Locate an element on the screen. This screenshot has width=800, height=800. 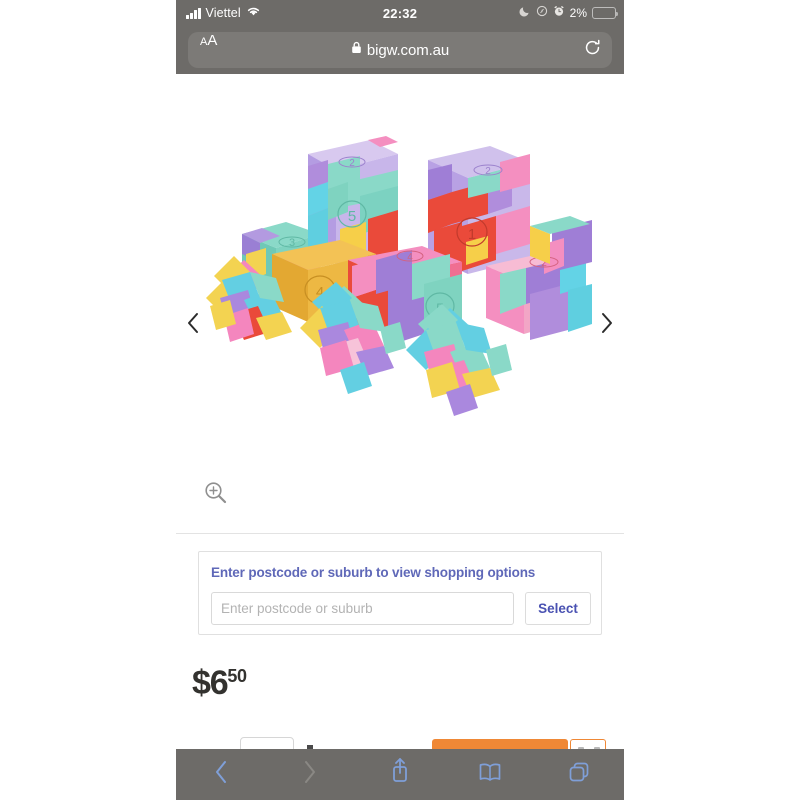
moon-dnd-icon is located at coordinates (525, 13).